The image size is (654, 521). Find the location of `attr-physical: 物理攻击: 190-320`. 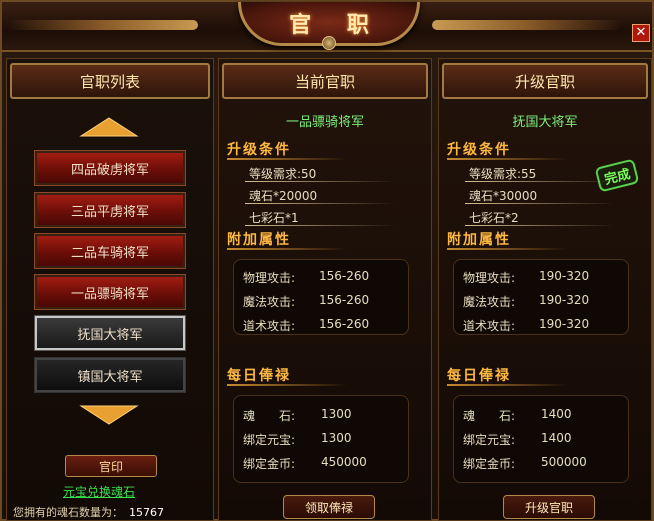

attr-physical: 物理攻击: 190-320 is located at coordinates (526, 277).